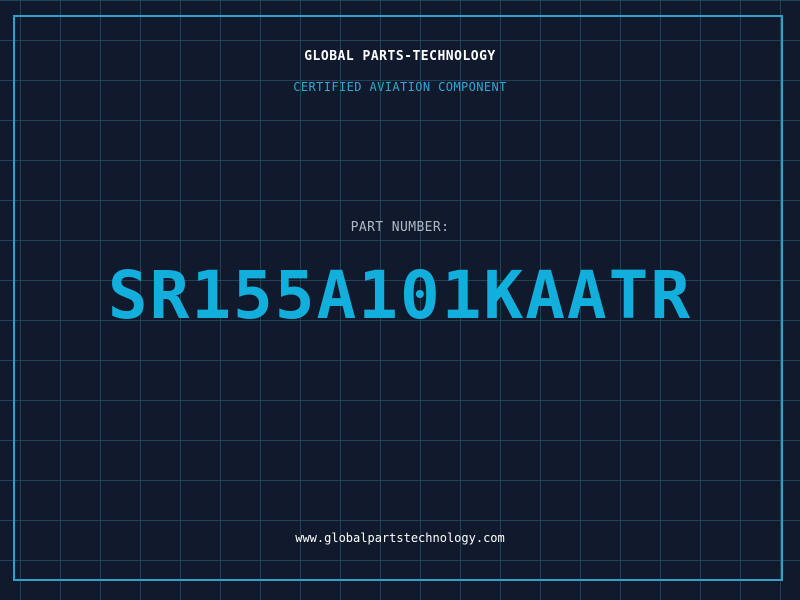 The width and height of the screenshot is (800, 600). Describe the element at coordinates (400, 227) in the screenshot. I see `part-number-label: PART NUMBER:` at that location.